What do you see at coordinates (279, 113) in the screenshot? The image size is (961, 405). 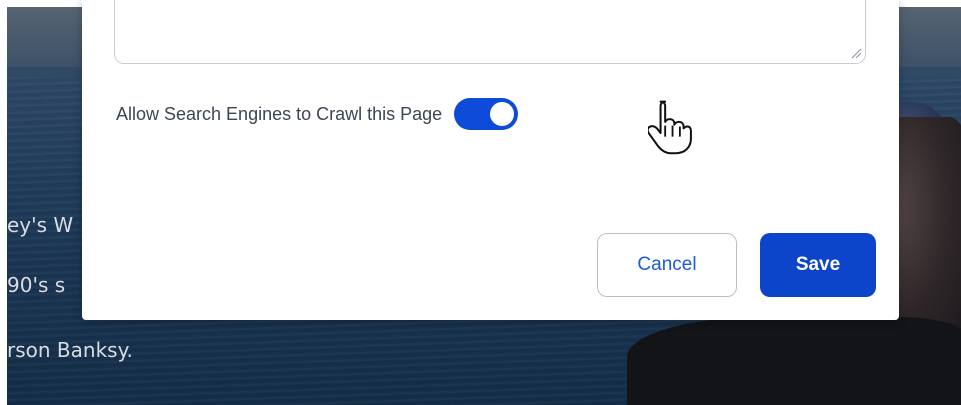 I see `crawl-setting-label: Allow Search Engines to Crawl this Page` at bounding box center [279, 113].